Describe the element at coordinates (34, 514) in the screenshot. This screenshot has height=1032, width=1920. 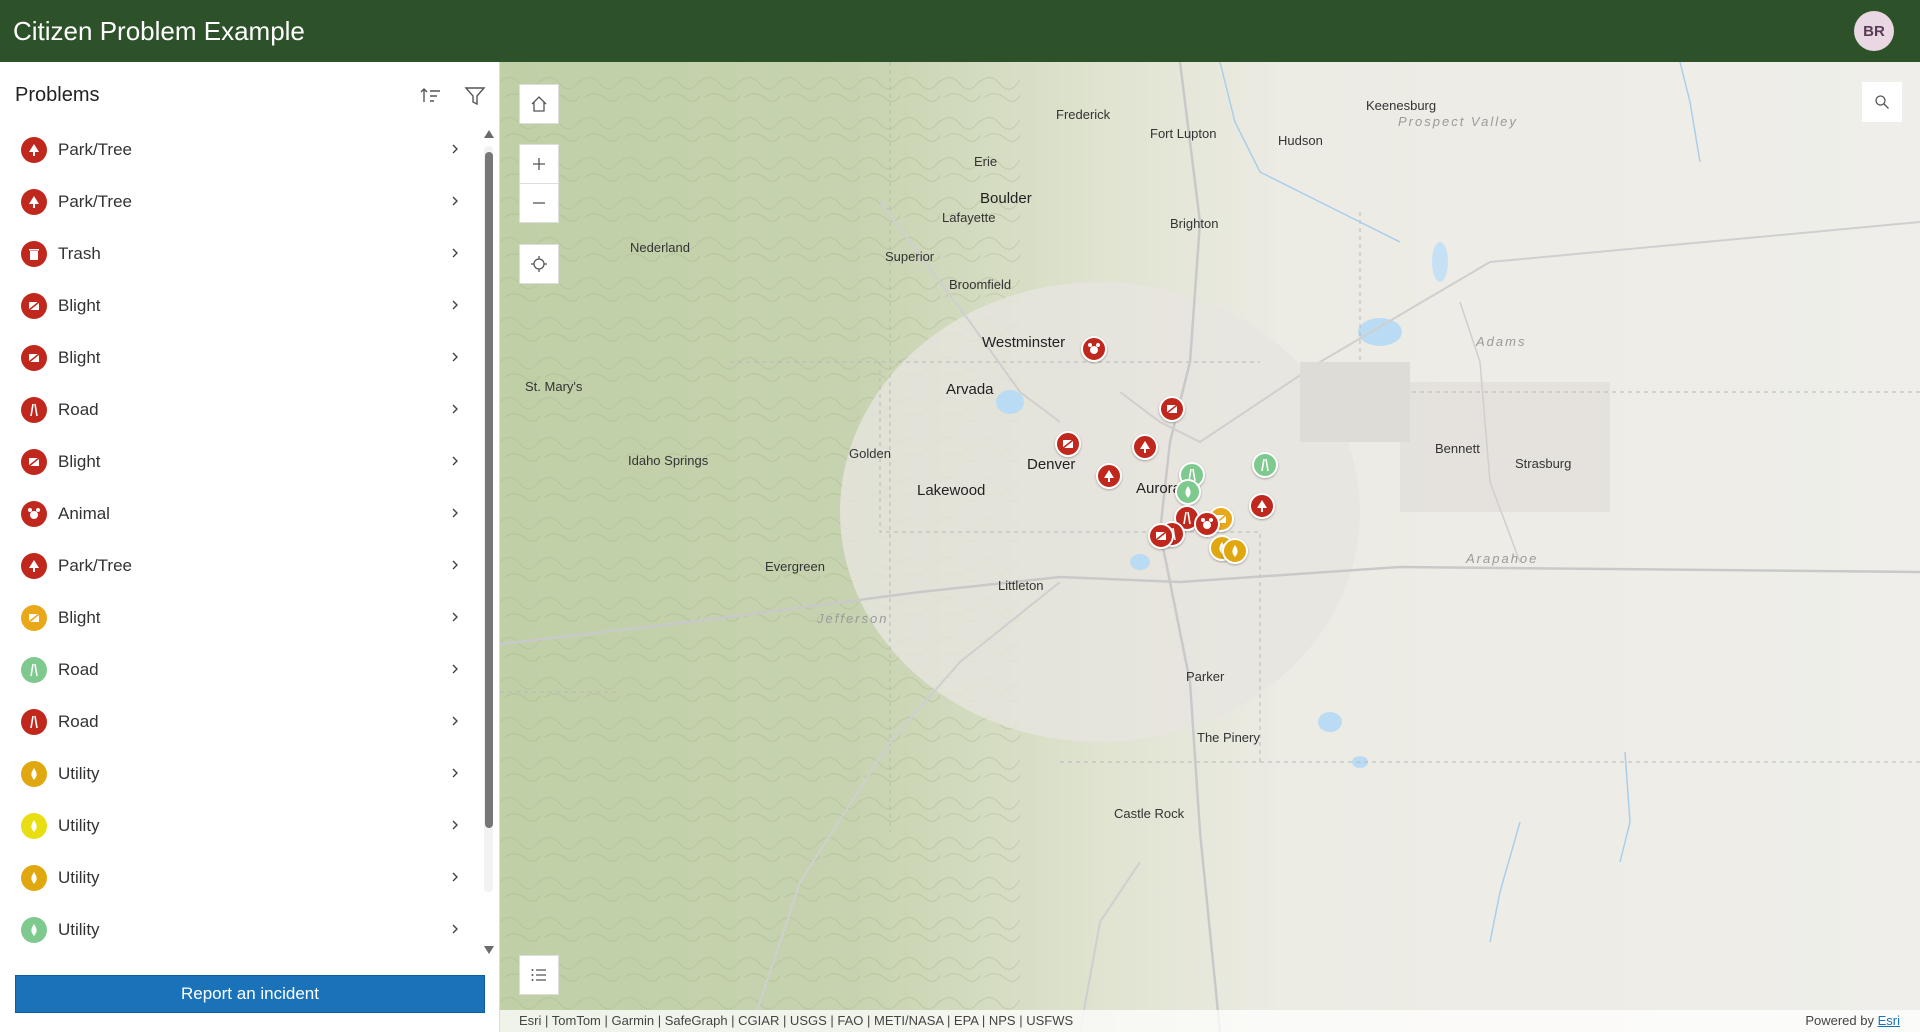
I see `animal-icon` at that location.